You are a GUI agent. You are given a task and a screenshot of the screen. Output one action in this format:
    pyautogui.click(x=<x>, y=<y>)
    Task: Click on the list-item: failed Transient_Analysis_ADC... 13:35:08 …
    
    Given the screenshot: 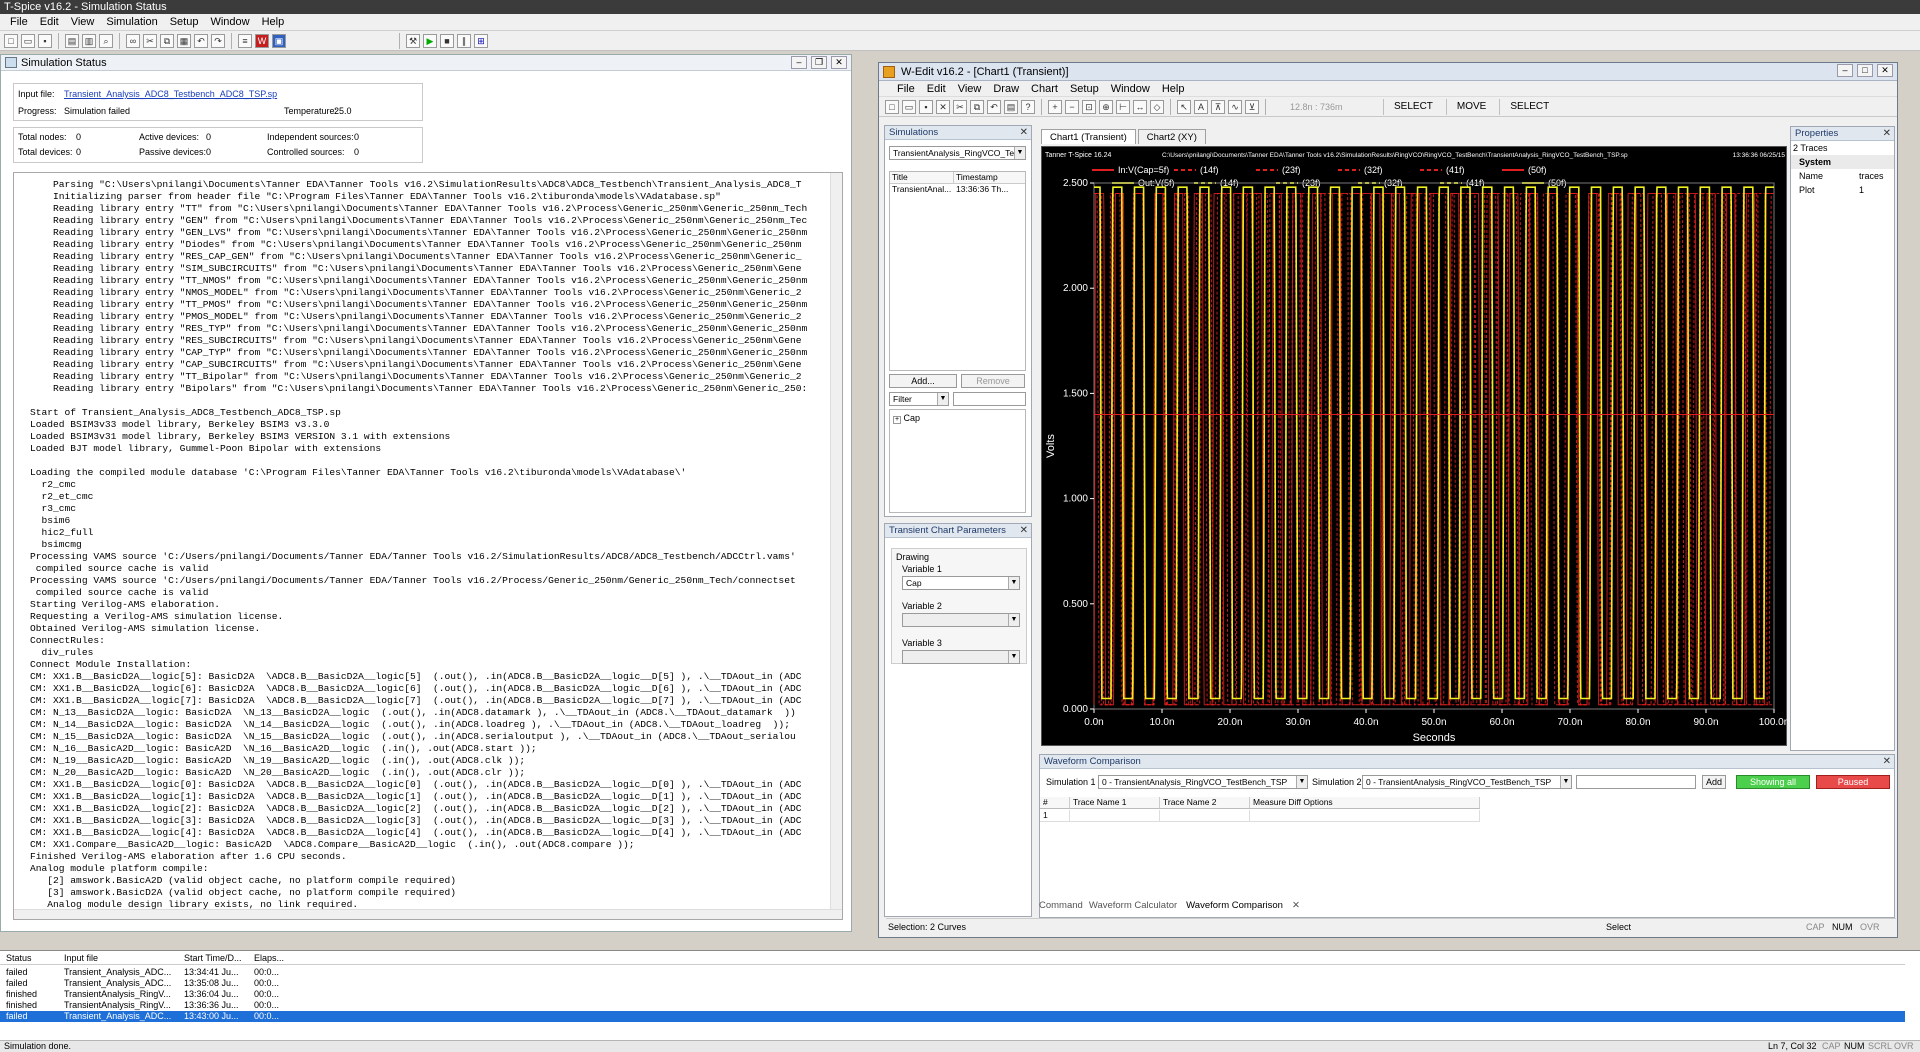 What is the action you would take?
    pyautogui.click(x=952, y=983)
    